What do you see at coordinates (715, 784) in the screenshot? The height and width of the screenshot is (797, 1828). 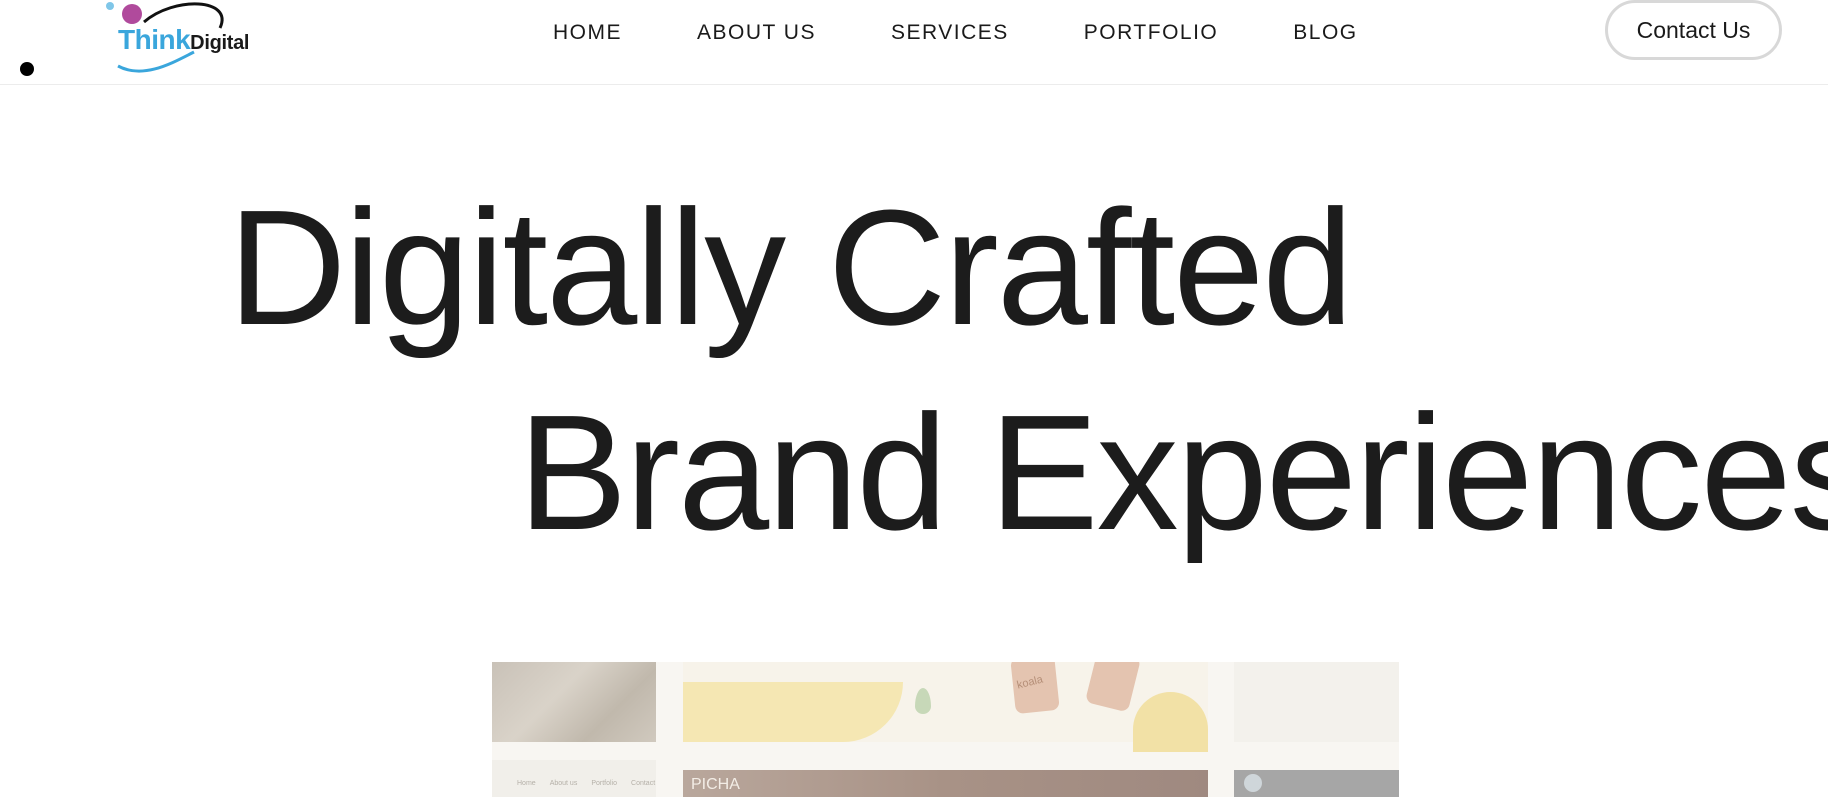 I see `preview-picha-logo: PICHA` at bounding box center [715, 784].